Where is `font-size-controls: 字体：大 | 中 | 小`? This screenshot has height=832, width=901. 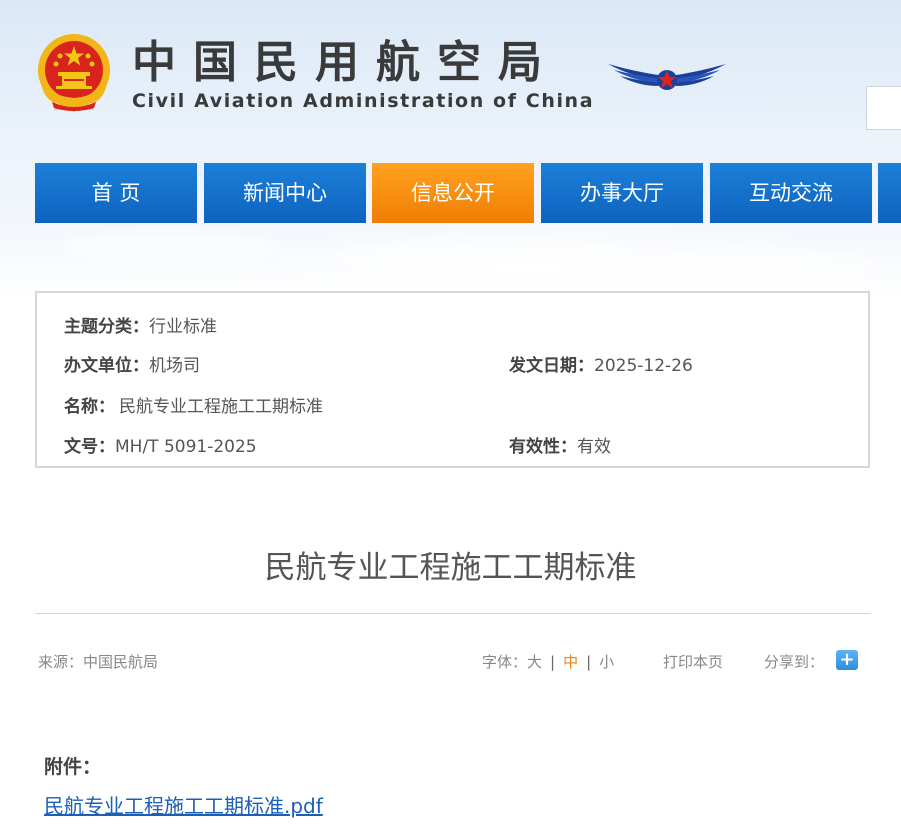
font-size-controls: 字体：大 | 中 | 小 is located at coordinates (548, 661).